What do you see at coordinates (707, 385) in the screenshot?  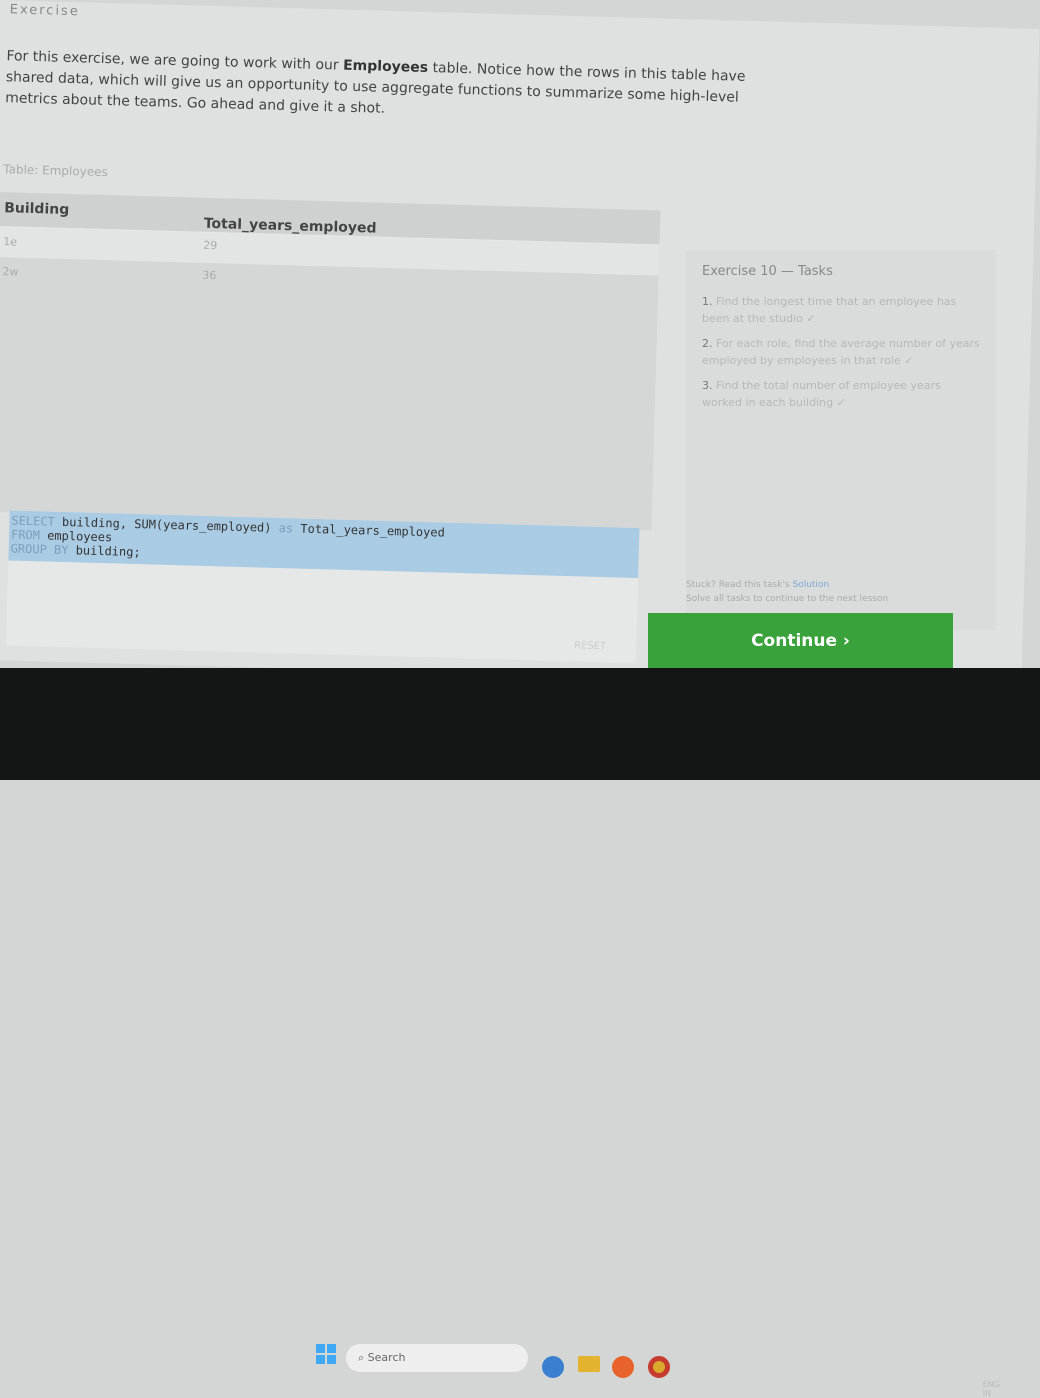 I see `task-number: 3.` at bounding box center [707, 385].